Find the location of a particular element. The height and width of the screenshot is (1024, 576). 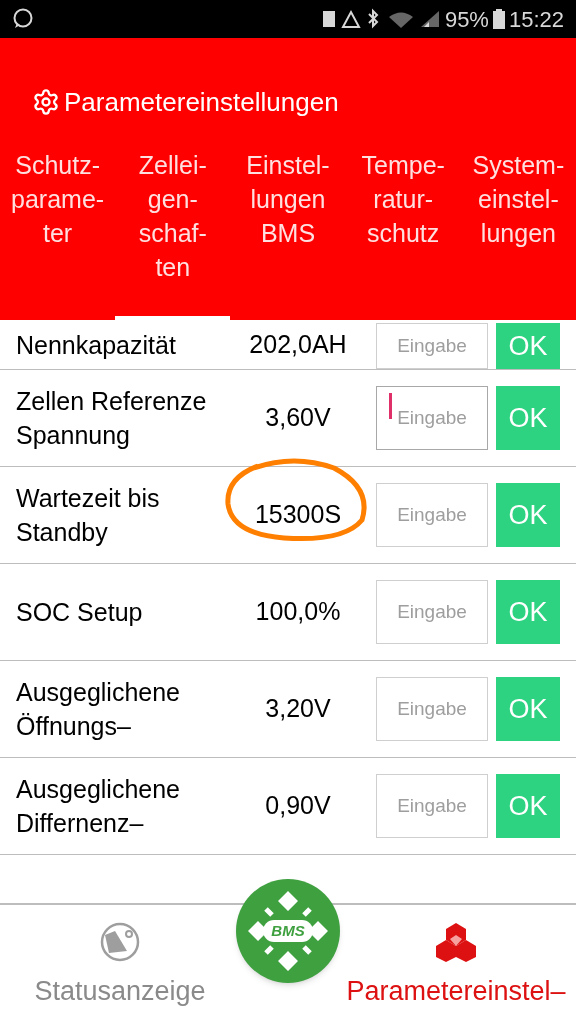

chat-icon is located at coordinates (23, 19).